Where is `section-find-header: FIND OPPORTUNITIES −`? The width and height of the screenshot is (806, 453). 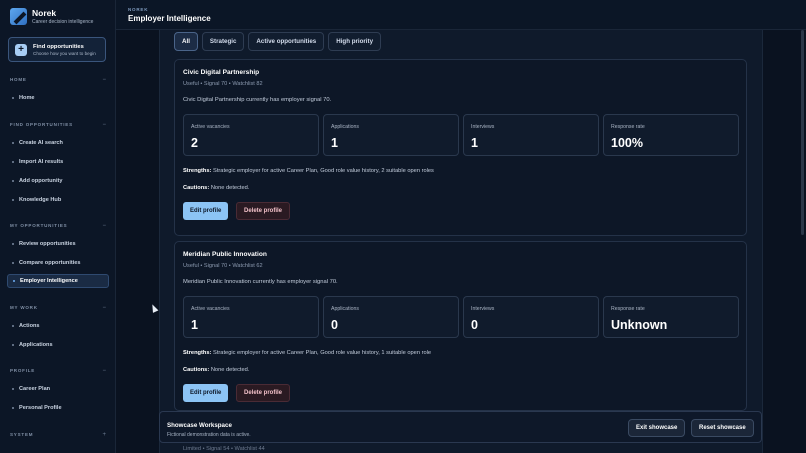
section-find-header: FIND OPPORTUNITIES − is located at coordinates (58, 125).